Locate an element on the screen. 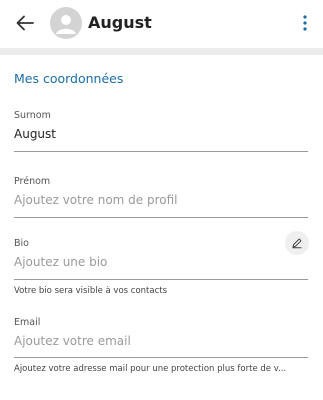  section-title: Mes coordonnées is located at coordinates (69, 78).